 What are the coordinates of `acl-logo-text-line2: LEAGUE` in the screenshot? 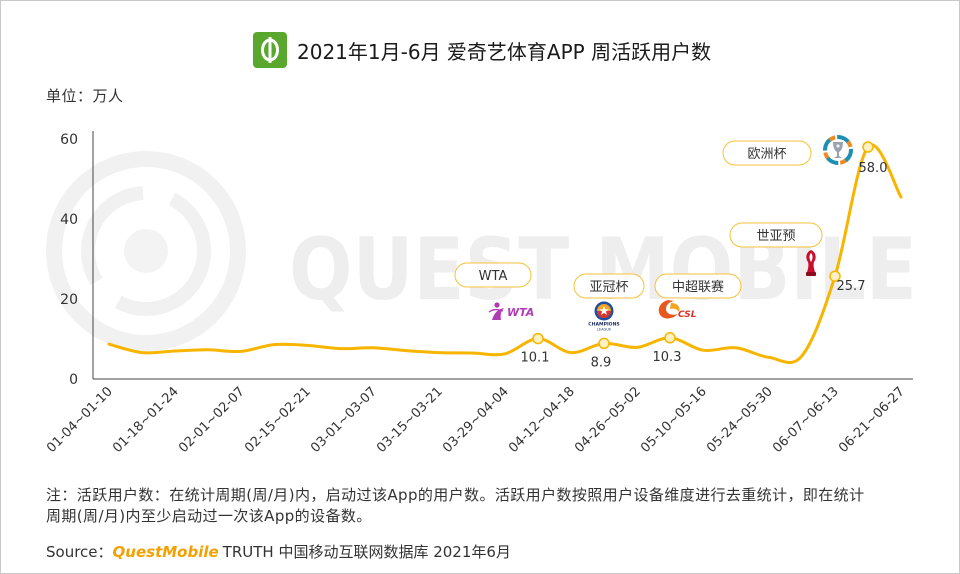 It's located at (604, 330).